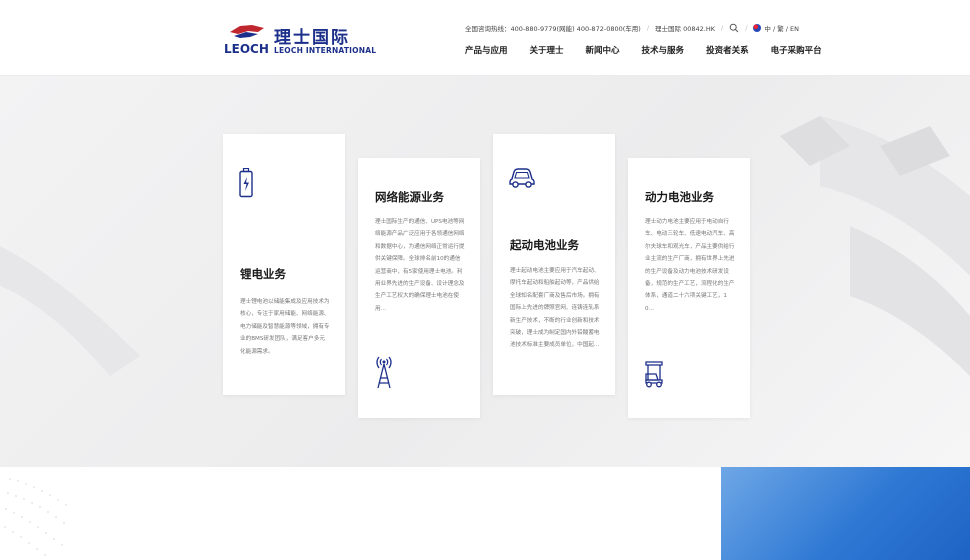  I want to click on nav-item-investor: 投资者关系, so click(727, 50).